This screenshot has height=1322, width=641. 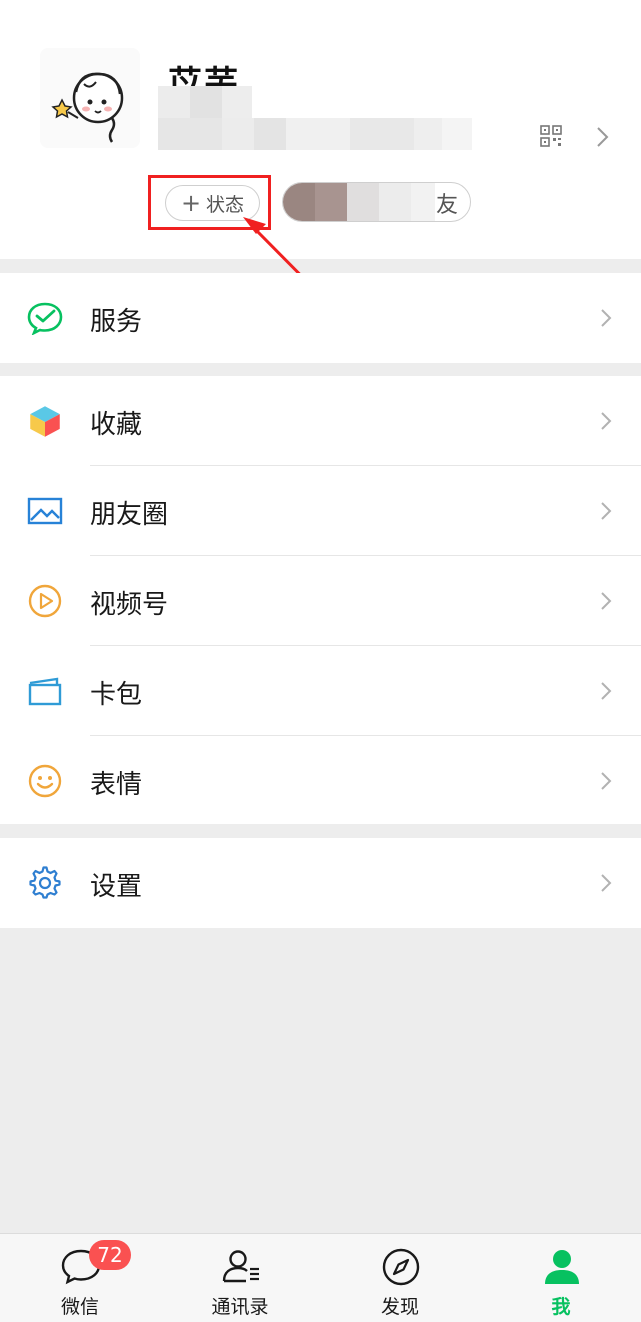 What do you see at coordinates (45, 318) in the screenshot?
I see `wechat-pay-icon` at bounding box center [45, 318].